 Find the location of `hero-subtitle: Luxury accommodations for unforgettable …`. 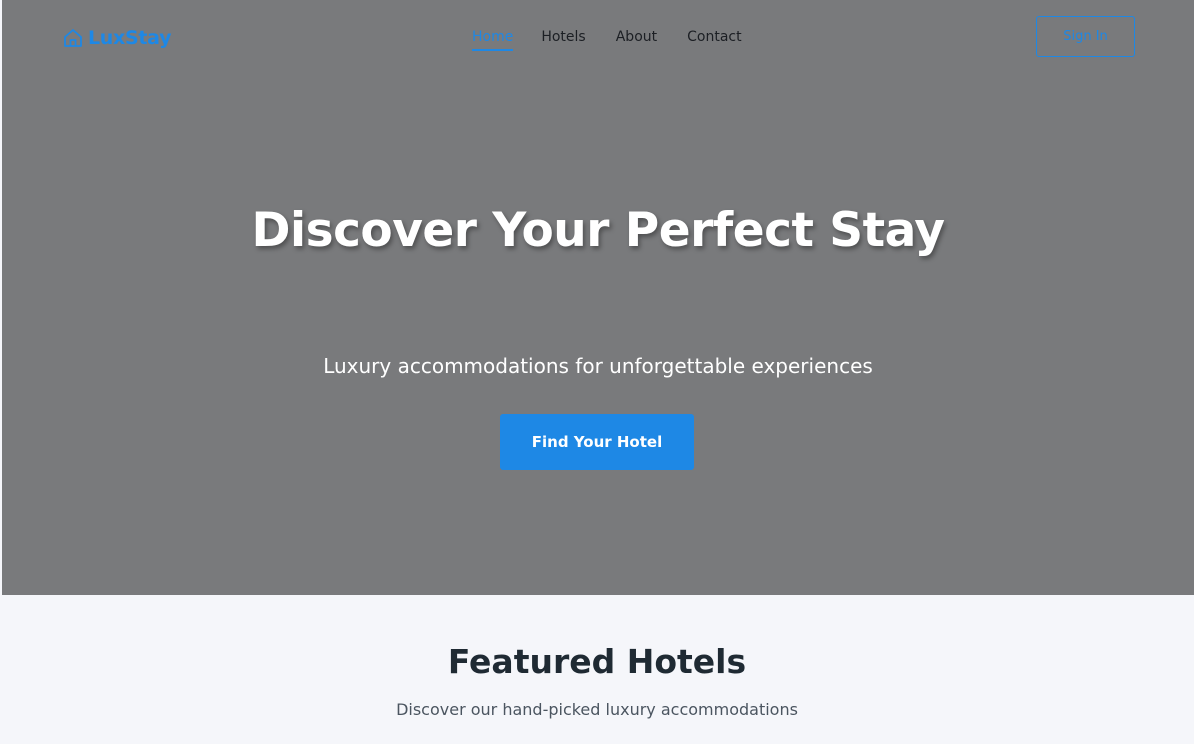

hero-subtitle: Luxury accommodations for unforgettable … is located at coordinates (598, 366).